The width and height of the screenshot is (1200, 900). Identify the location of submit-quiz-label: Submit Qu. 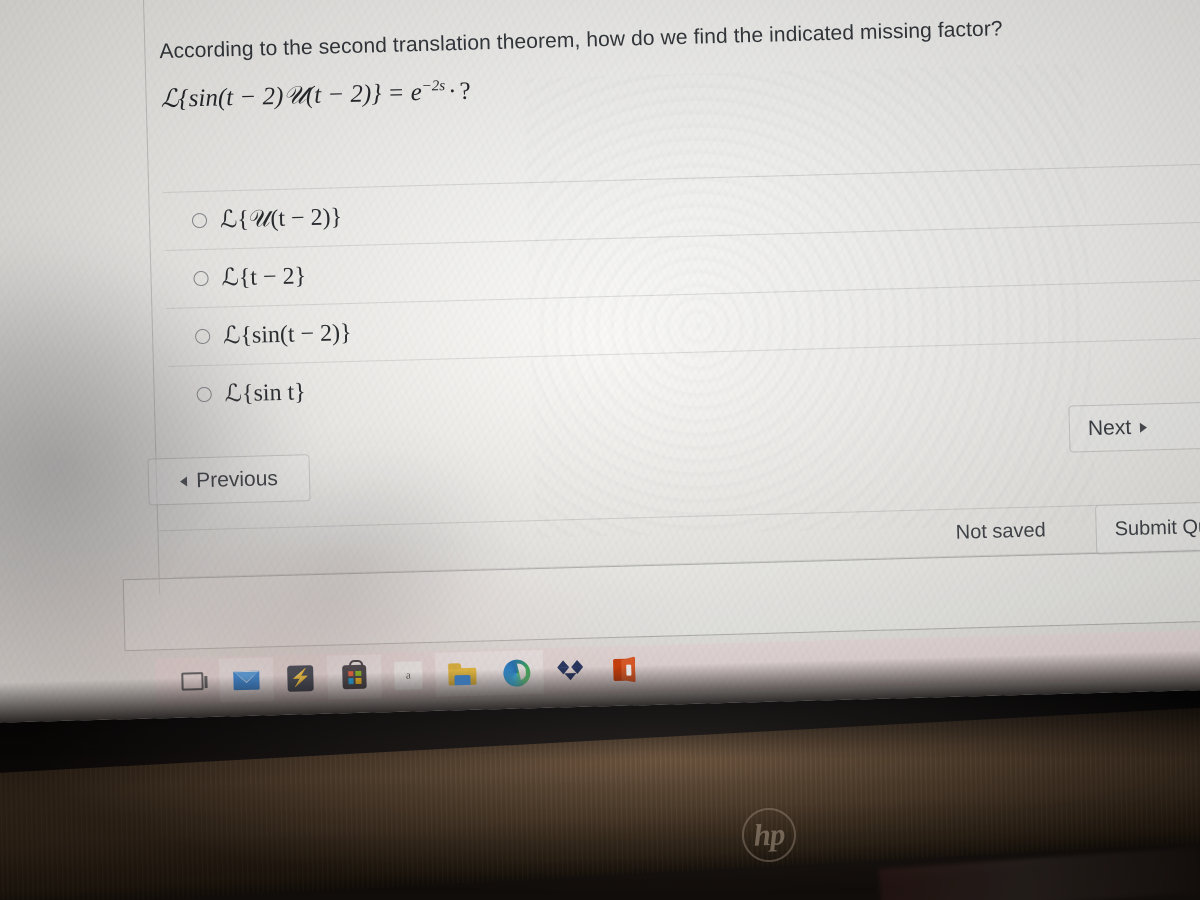
(1157, 527).